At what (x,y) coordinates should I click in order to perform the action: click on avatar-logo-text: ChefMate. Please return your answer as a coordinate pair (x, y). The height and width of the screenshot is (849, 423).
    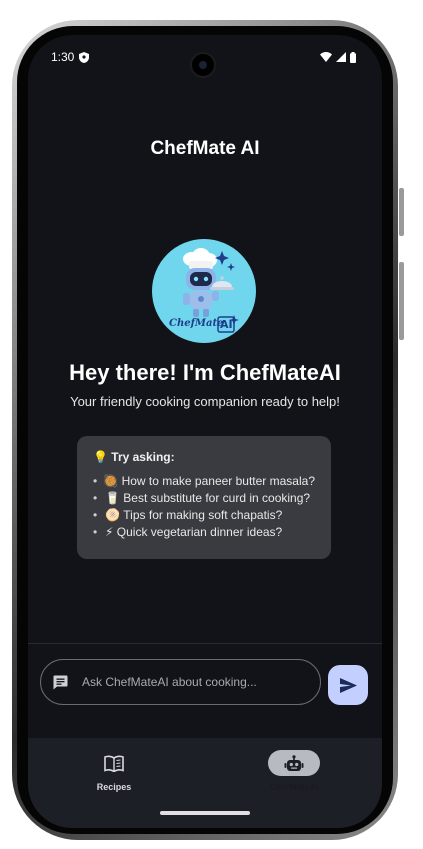
    Looking at the image, I should click on (196, 323).